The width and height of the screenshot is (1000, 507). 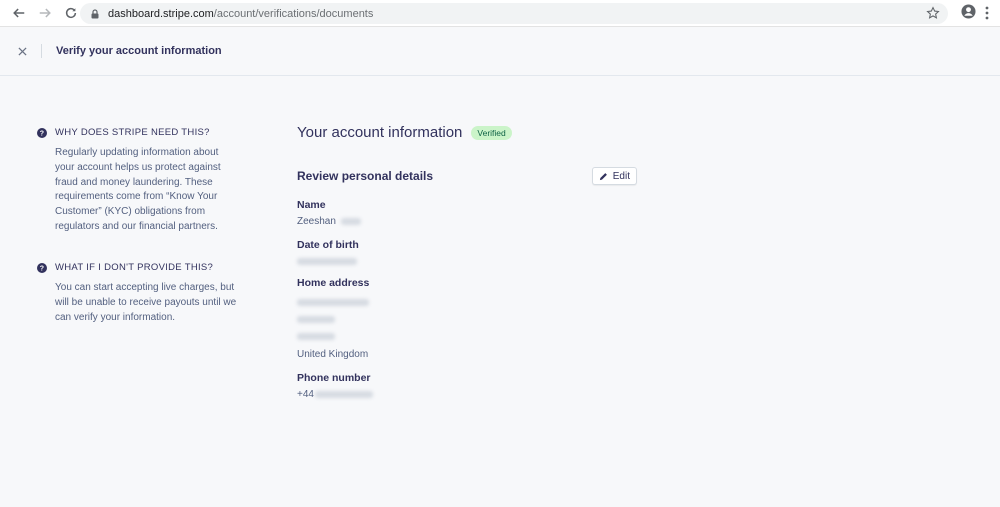 I want to click on field-value: +44, so click(x=467, y=394).